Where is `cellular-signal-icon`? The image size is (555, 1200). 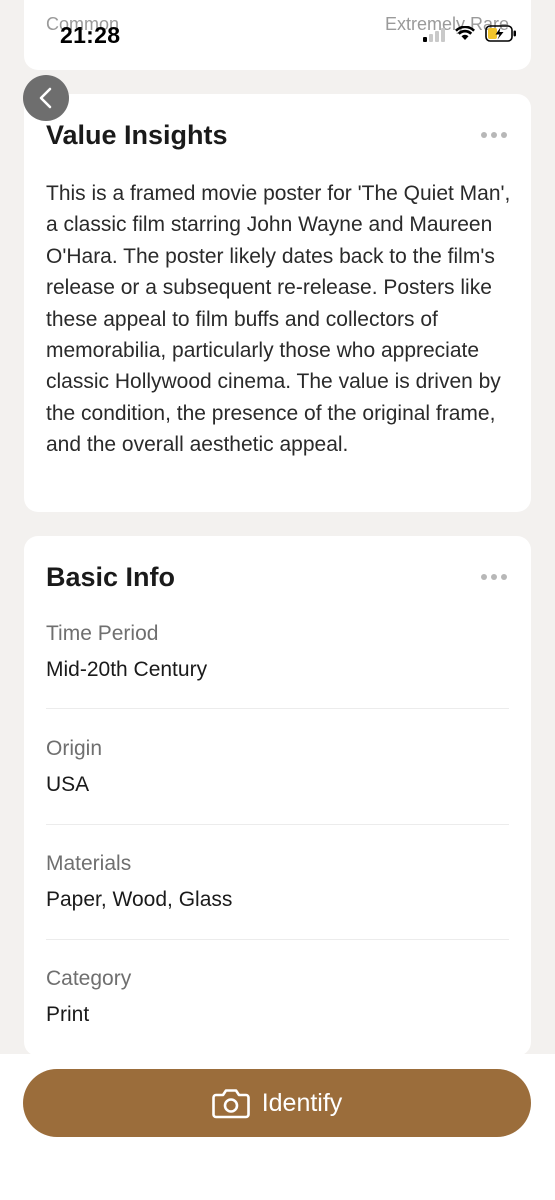
cellular-signal-icon is located at coordinates (434, 34).